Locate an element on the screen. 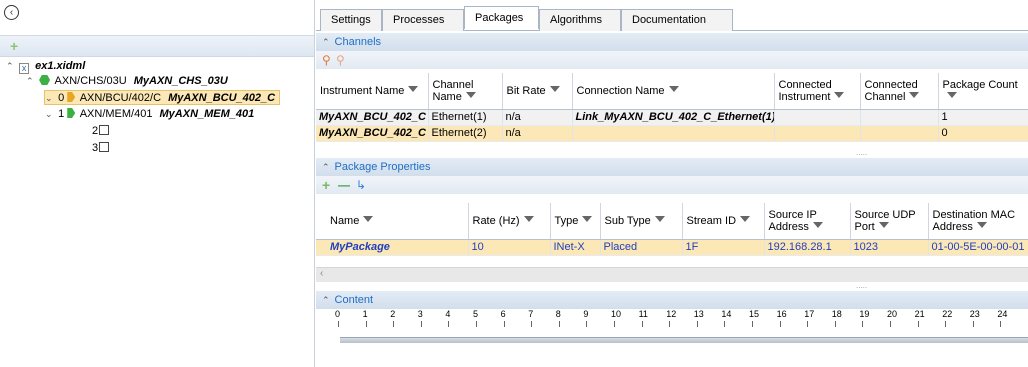  module-path: AXN/BCU/402/C is located at coordinates (120, 98).